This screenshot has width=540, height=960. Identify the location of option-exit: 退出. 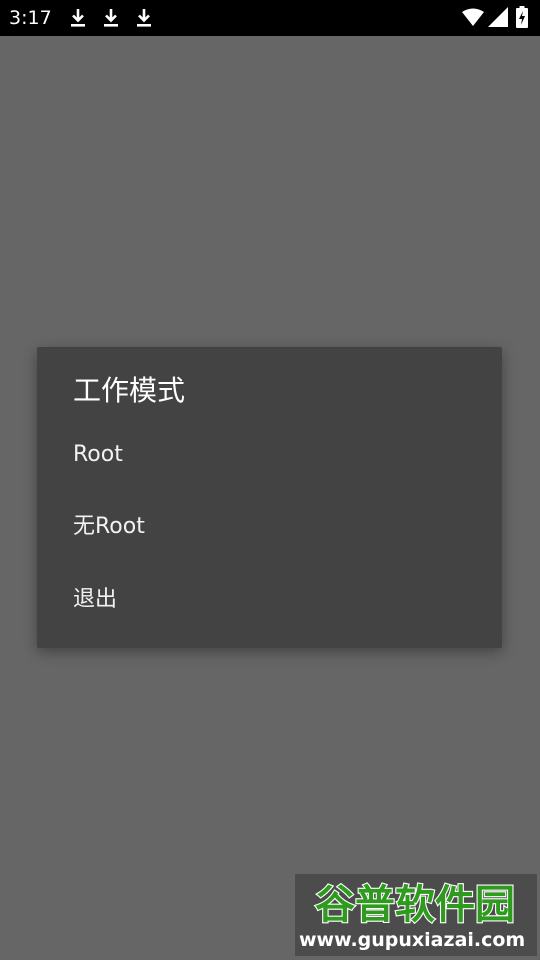
(269, 600).